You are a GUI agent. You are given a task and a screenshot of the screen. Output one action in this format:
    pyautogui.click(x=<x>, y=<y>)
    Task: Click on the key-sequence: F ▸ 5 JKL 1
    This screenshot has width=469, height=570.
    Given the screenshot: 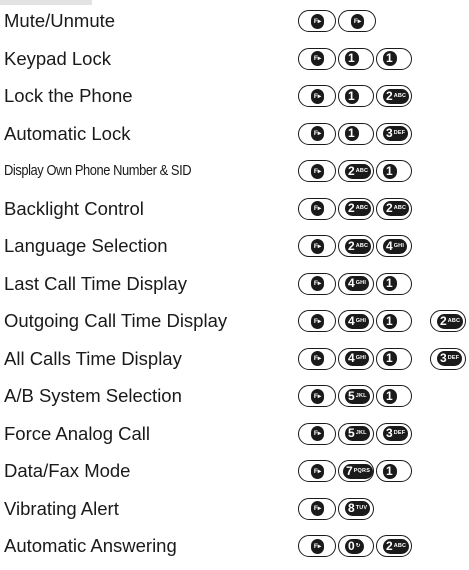 What is the action you would take?
    pyautogui.click(x=356, y=396)
    